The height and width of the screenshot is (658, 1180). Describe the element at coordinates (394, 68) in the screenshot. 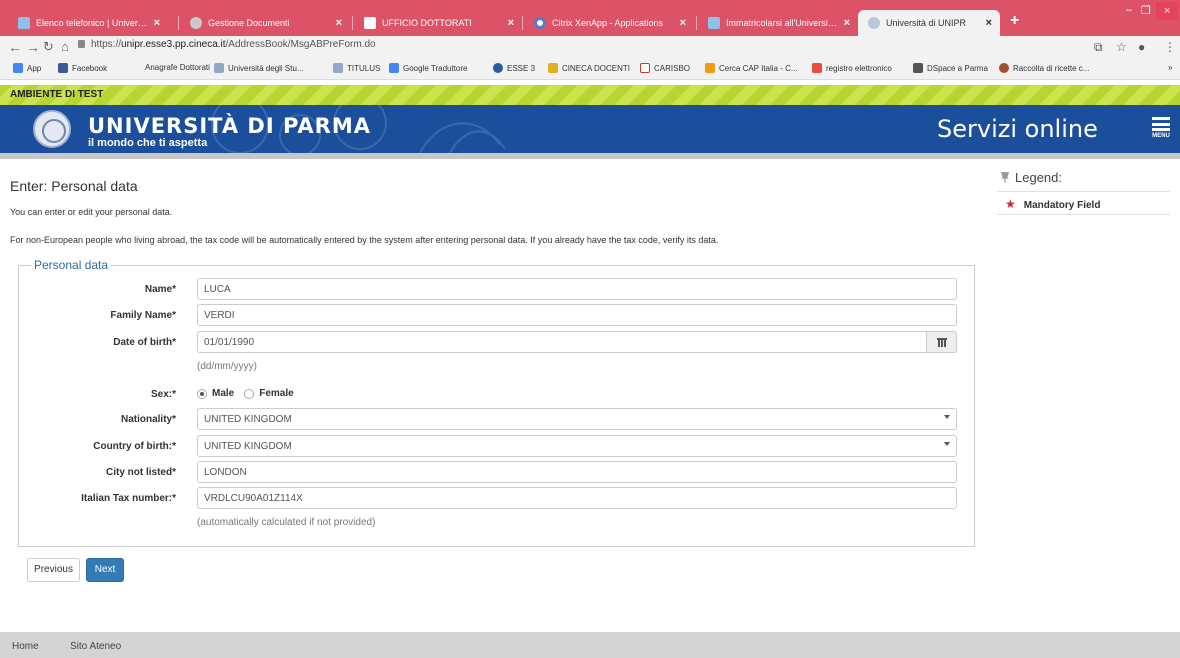

I see `translate-favicon-icon` at that location.